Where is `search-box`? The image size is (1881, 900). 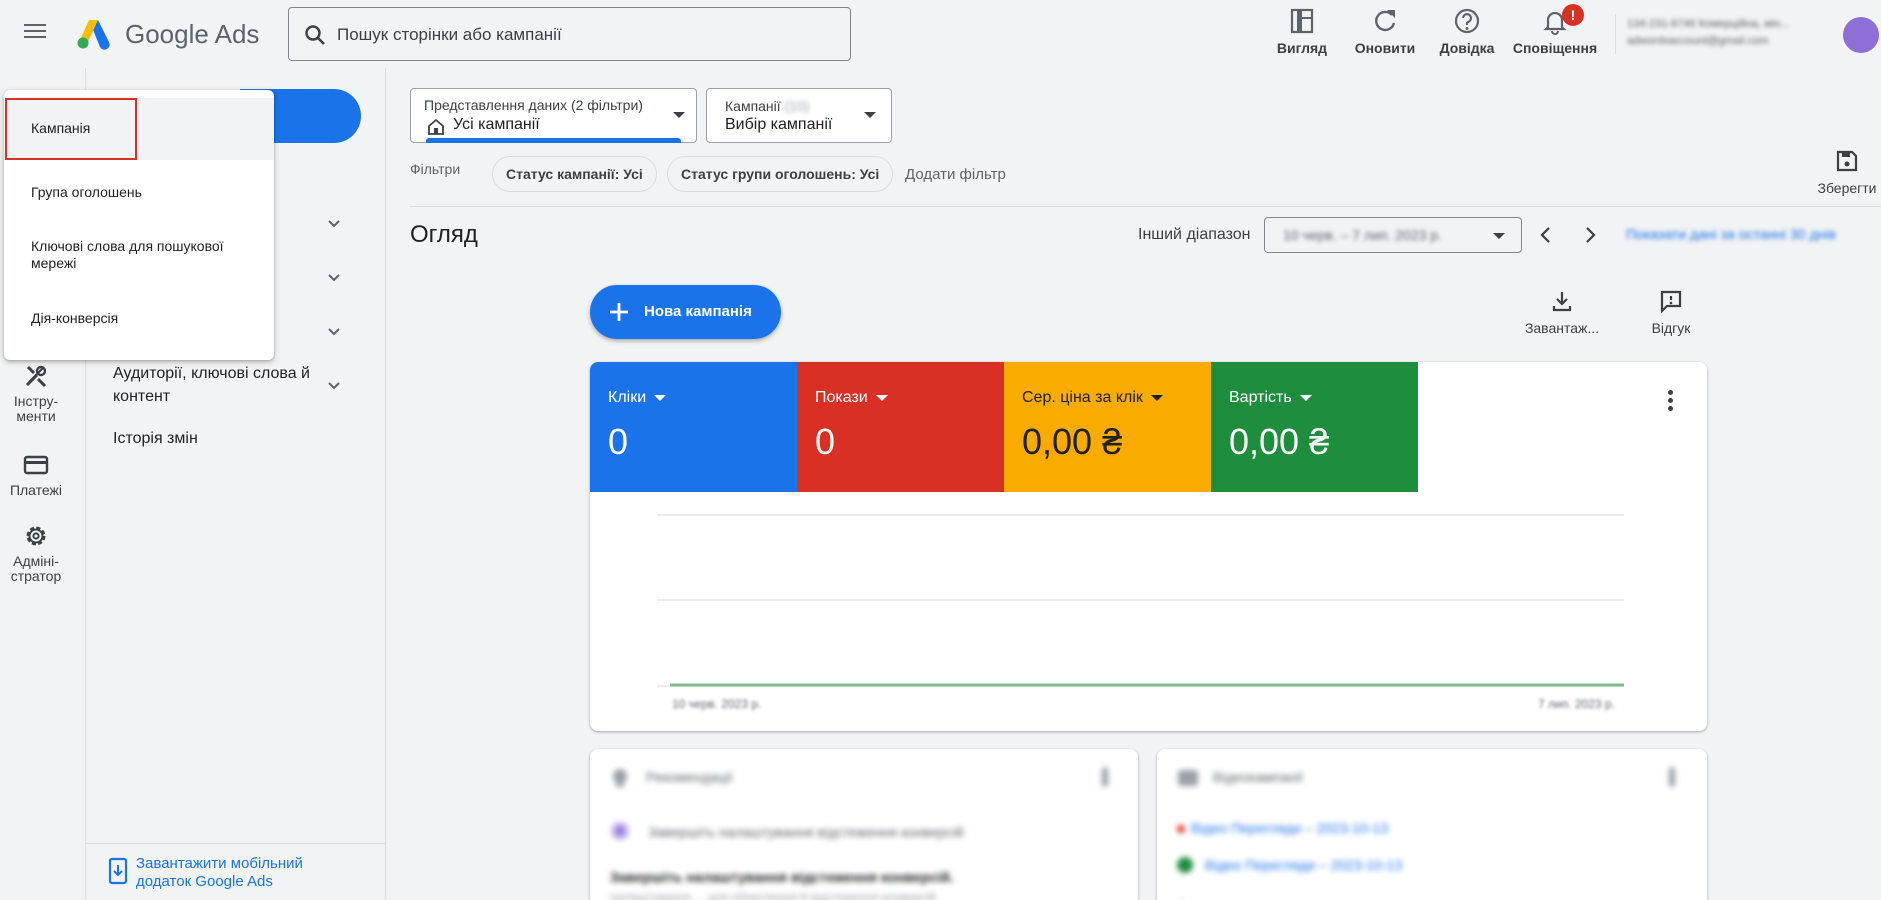 search-box is located at coordinates (569, 34).